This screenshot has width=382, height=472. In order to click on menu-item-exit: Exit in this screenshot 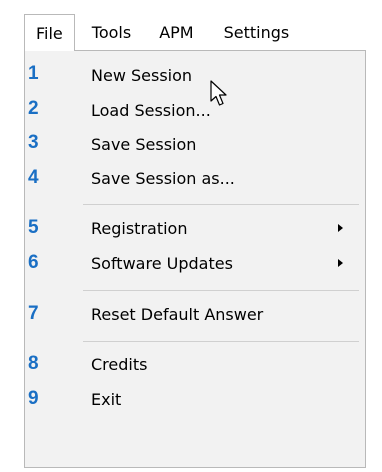, I will do `click(195, 399)`.